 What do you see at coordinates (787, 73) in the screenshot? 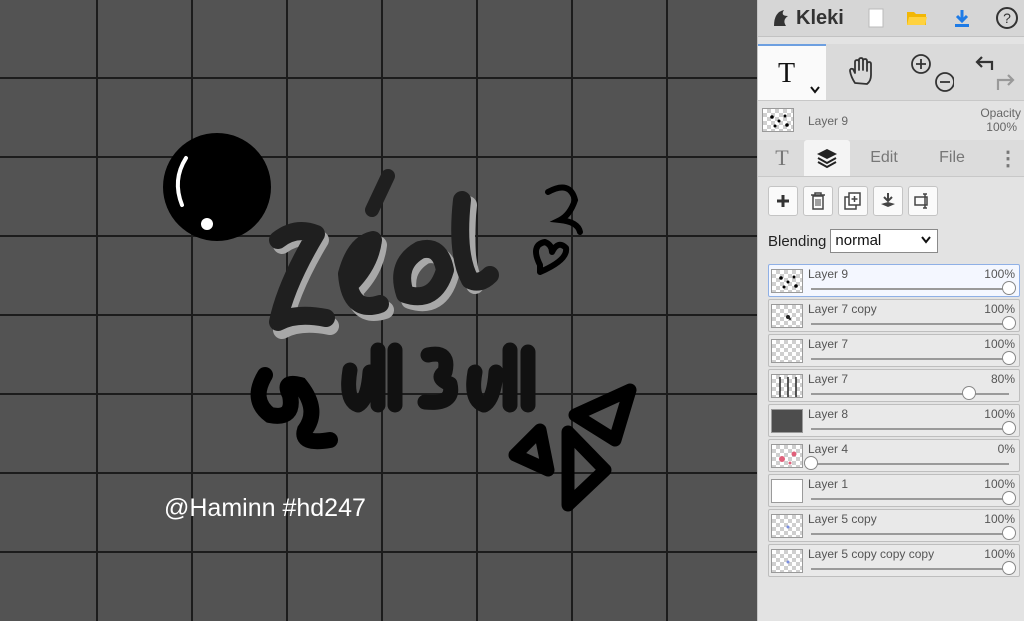
I see `text-tool-label: T` at bounding box center [787, 73].